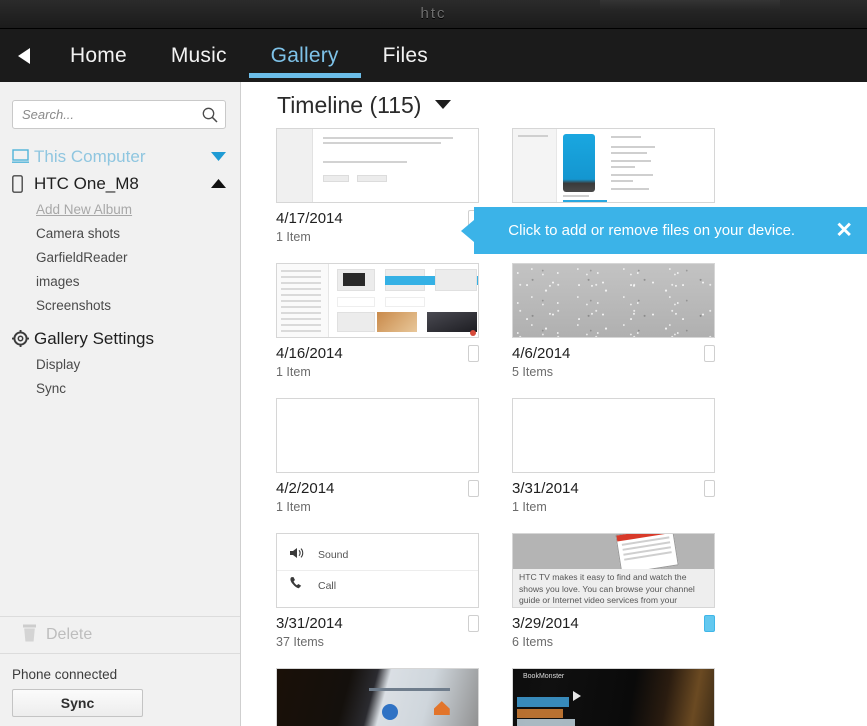  I want to click on this-computer-label: This Computer, so click(90, 156).